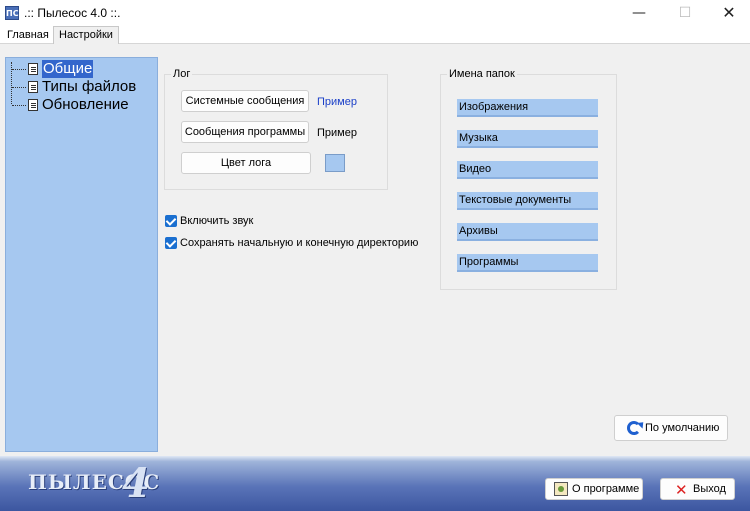 The width and height of the screenshot is (750, 511). I want to click on title-bar: ПС .:: Пылесос 4.0 ::. — ☐ ✕, so click(375, 13).